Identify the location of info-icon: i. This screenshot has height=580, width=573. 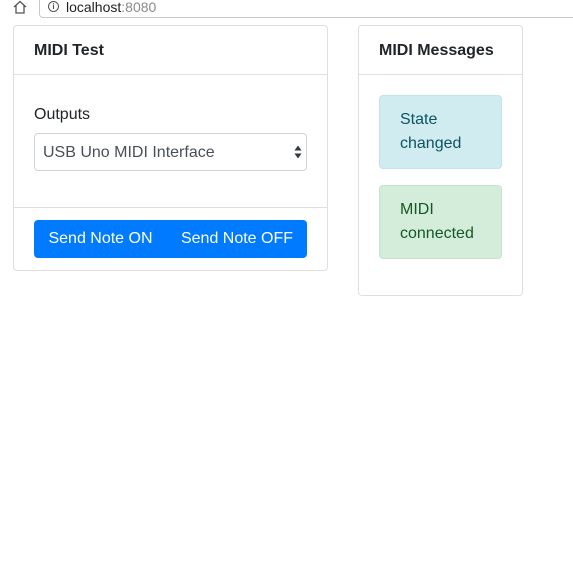
(53, 6).